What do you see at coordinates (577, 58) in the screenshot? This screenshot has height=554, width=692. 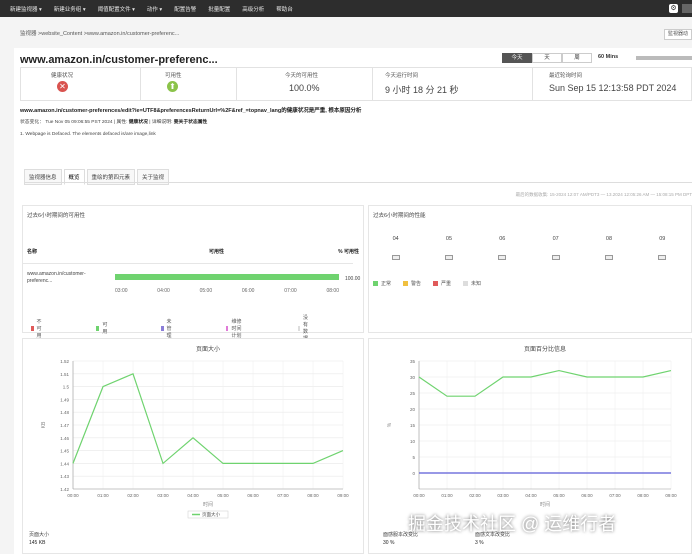 I see `period-tab-week: 周` at bounding box center [577, 58].